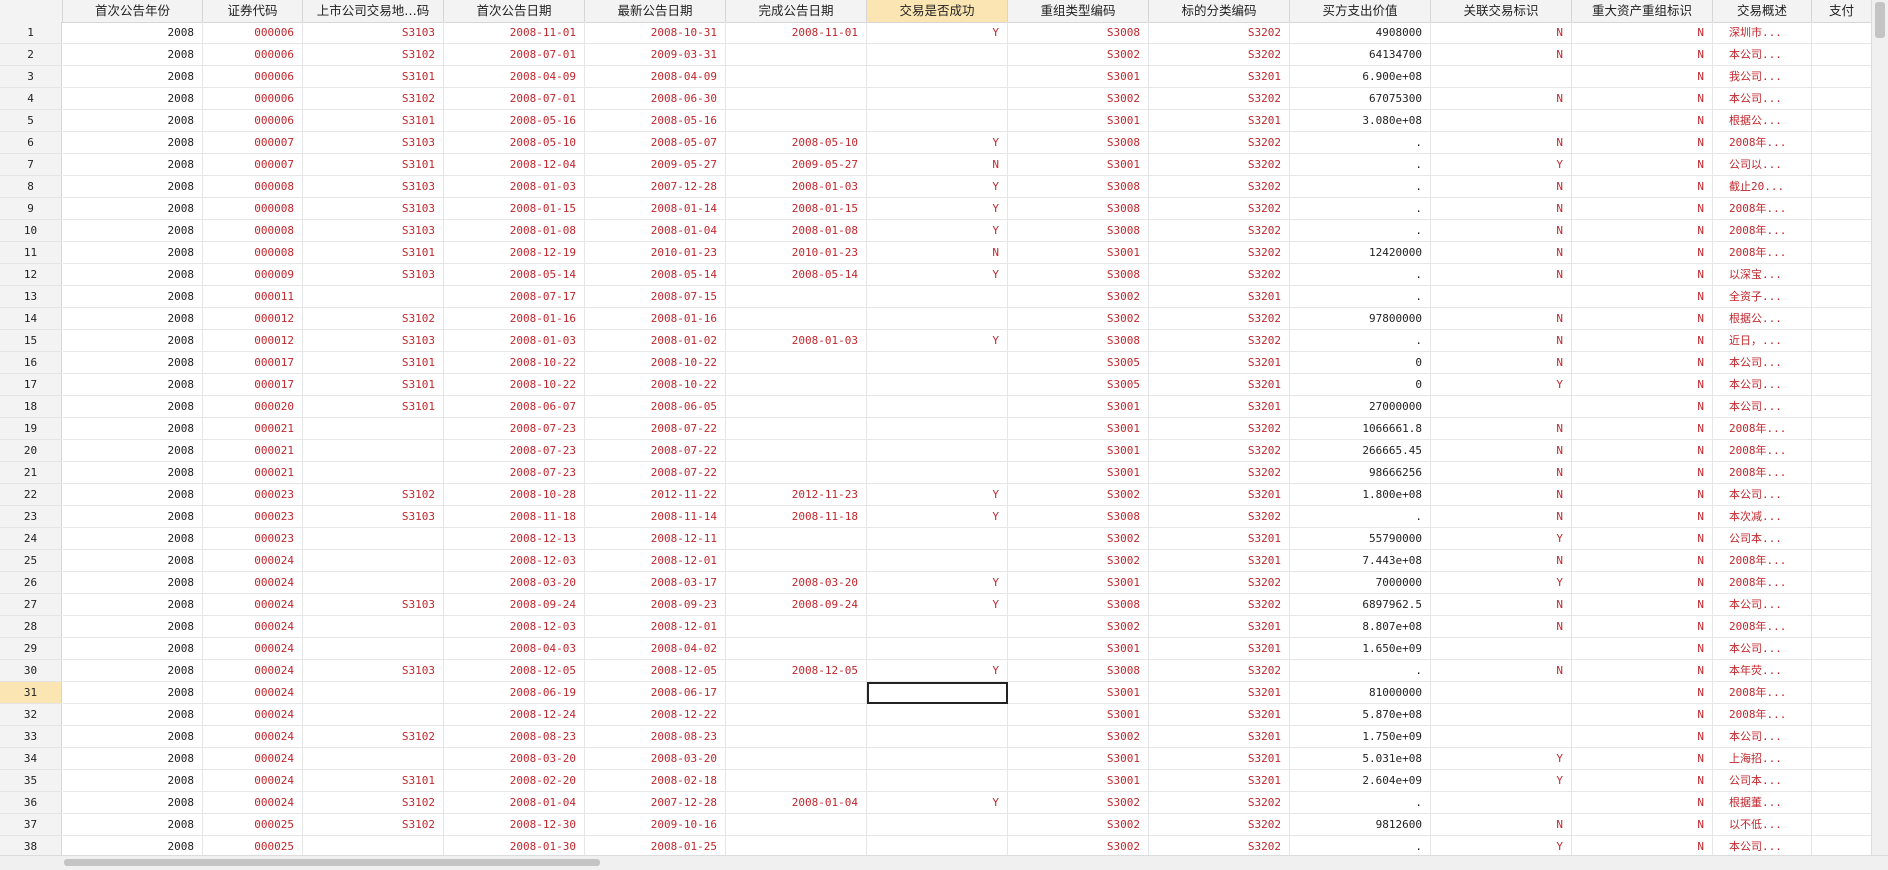  What do you see at coordinates (1880, 20) in the screenshot?
I see `vertical-scroll-thumb` at bounding box center [1880, 20].